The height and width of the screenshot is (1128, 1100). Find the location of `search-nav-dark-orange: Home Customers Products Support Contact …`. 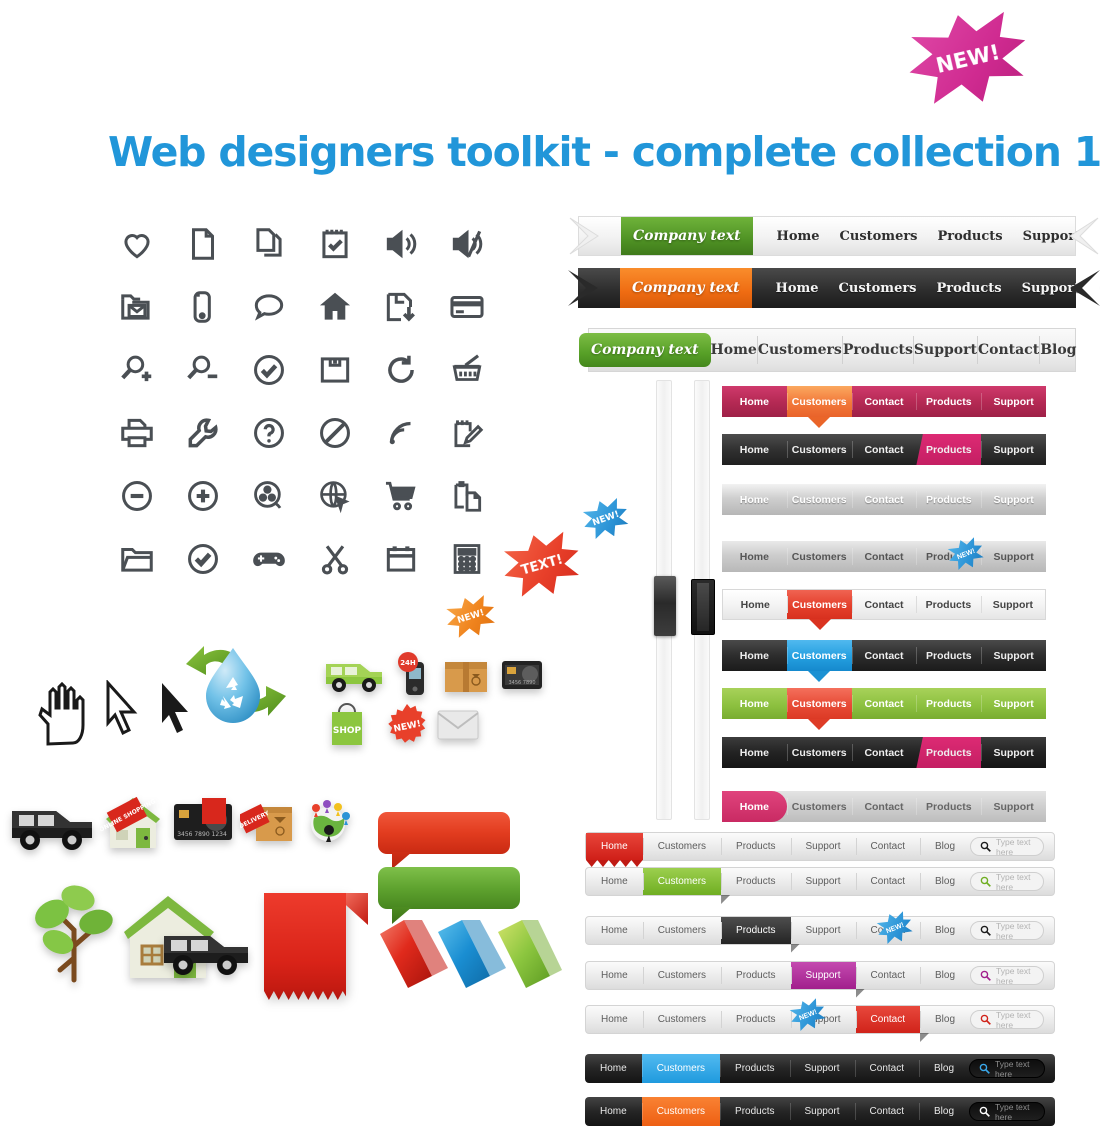

search-nav-dark-orange: Home Customers Products Support Contact … is located at coordinates (820, 1111).